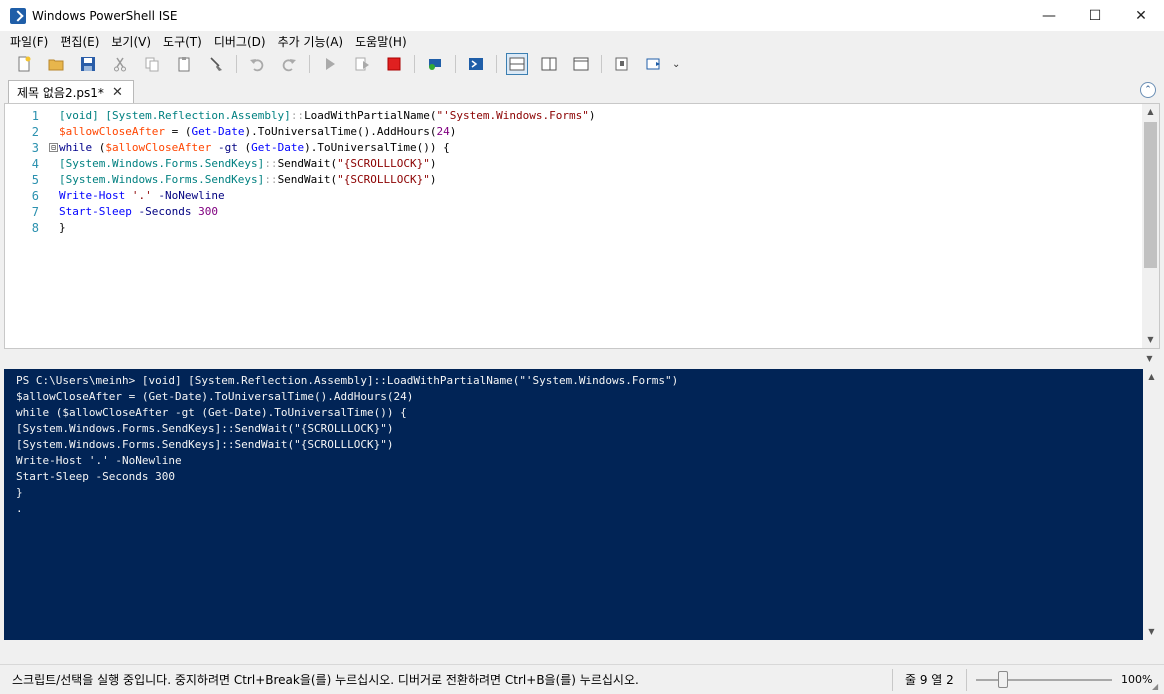 The width and height of the screenshot is (1164, 694). I want to click on folder-open-icon, so click(56, 65).